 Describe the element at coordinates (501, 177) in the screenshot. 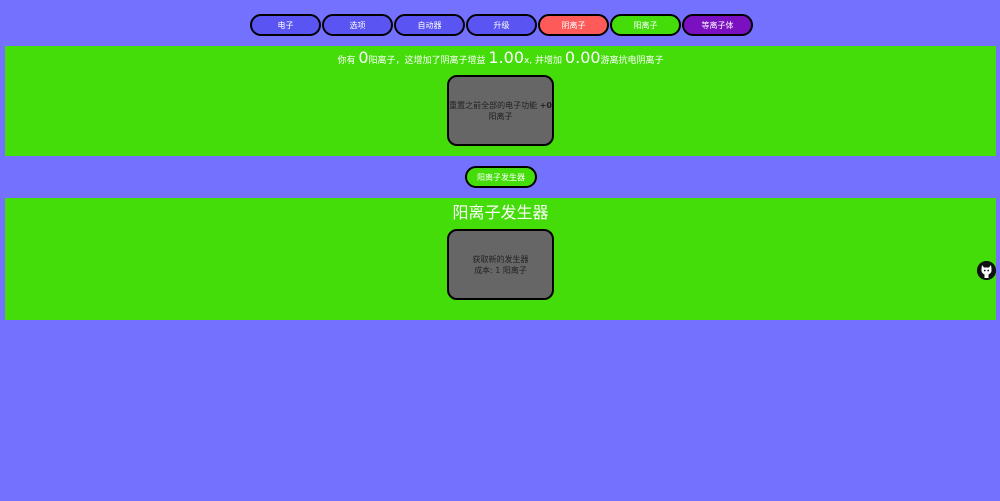

I see `subtab-cation-generators: 阳离子发生器` at that location.